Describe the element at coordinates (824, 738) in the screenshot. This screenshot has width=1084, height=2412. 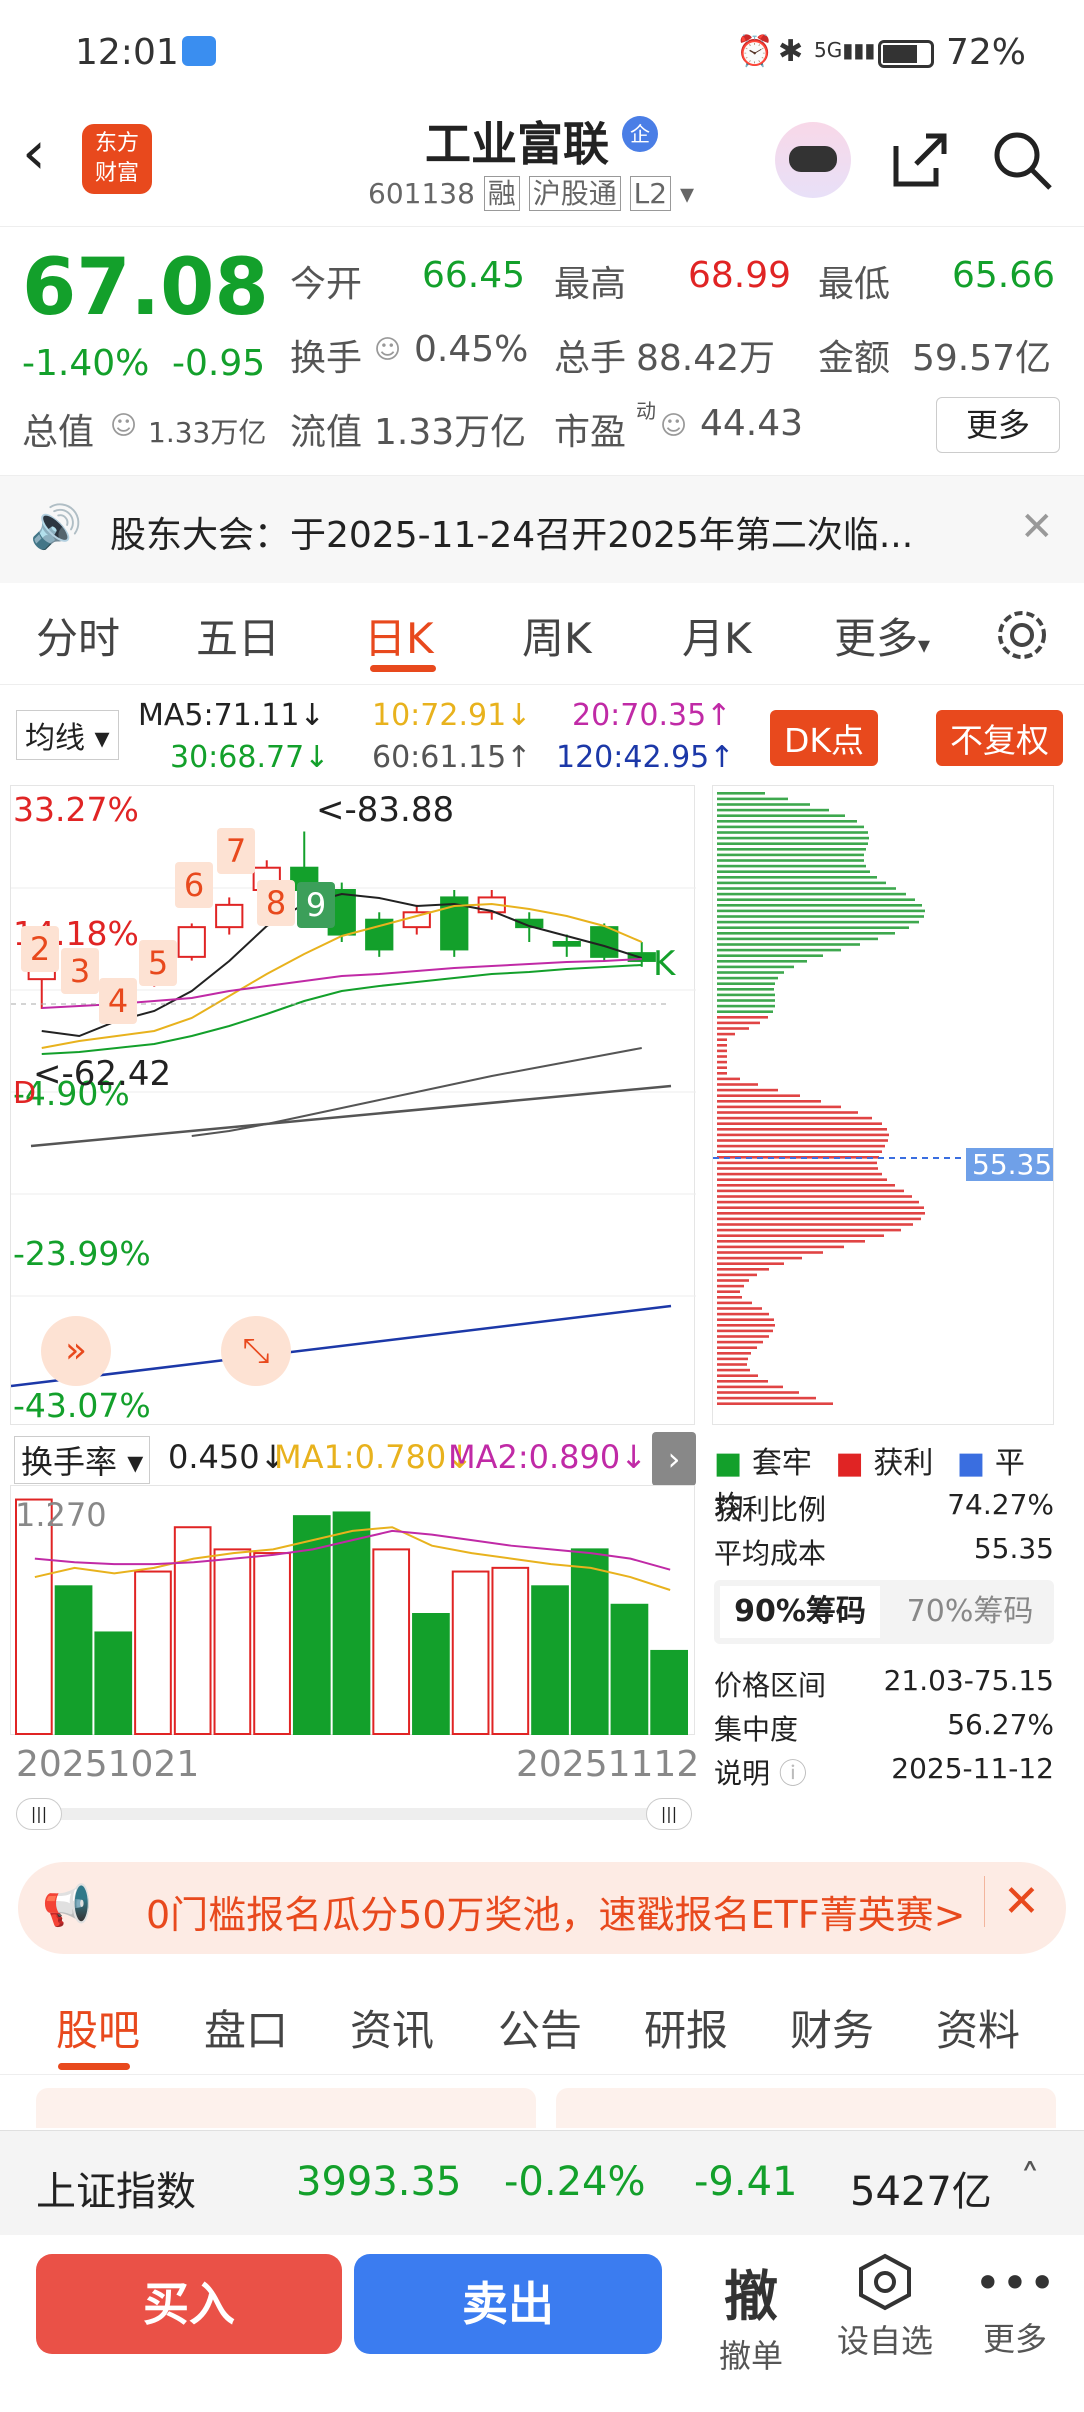
I see `dk-point-button: DK点` at that location.